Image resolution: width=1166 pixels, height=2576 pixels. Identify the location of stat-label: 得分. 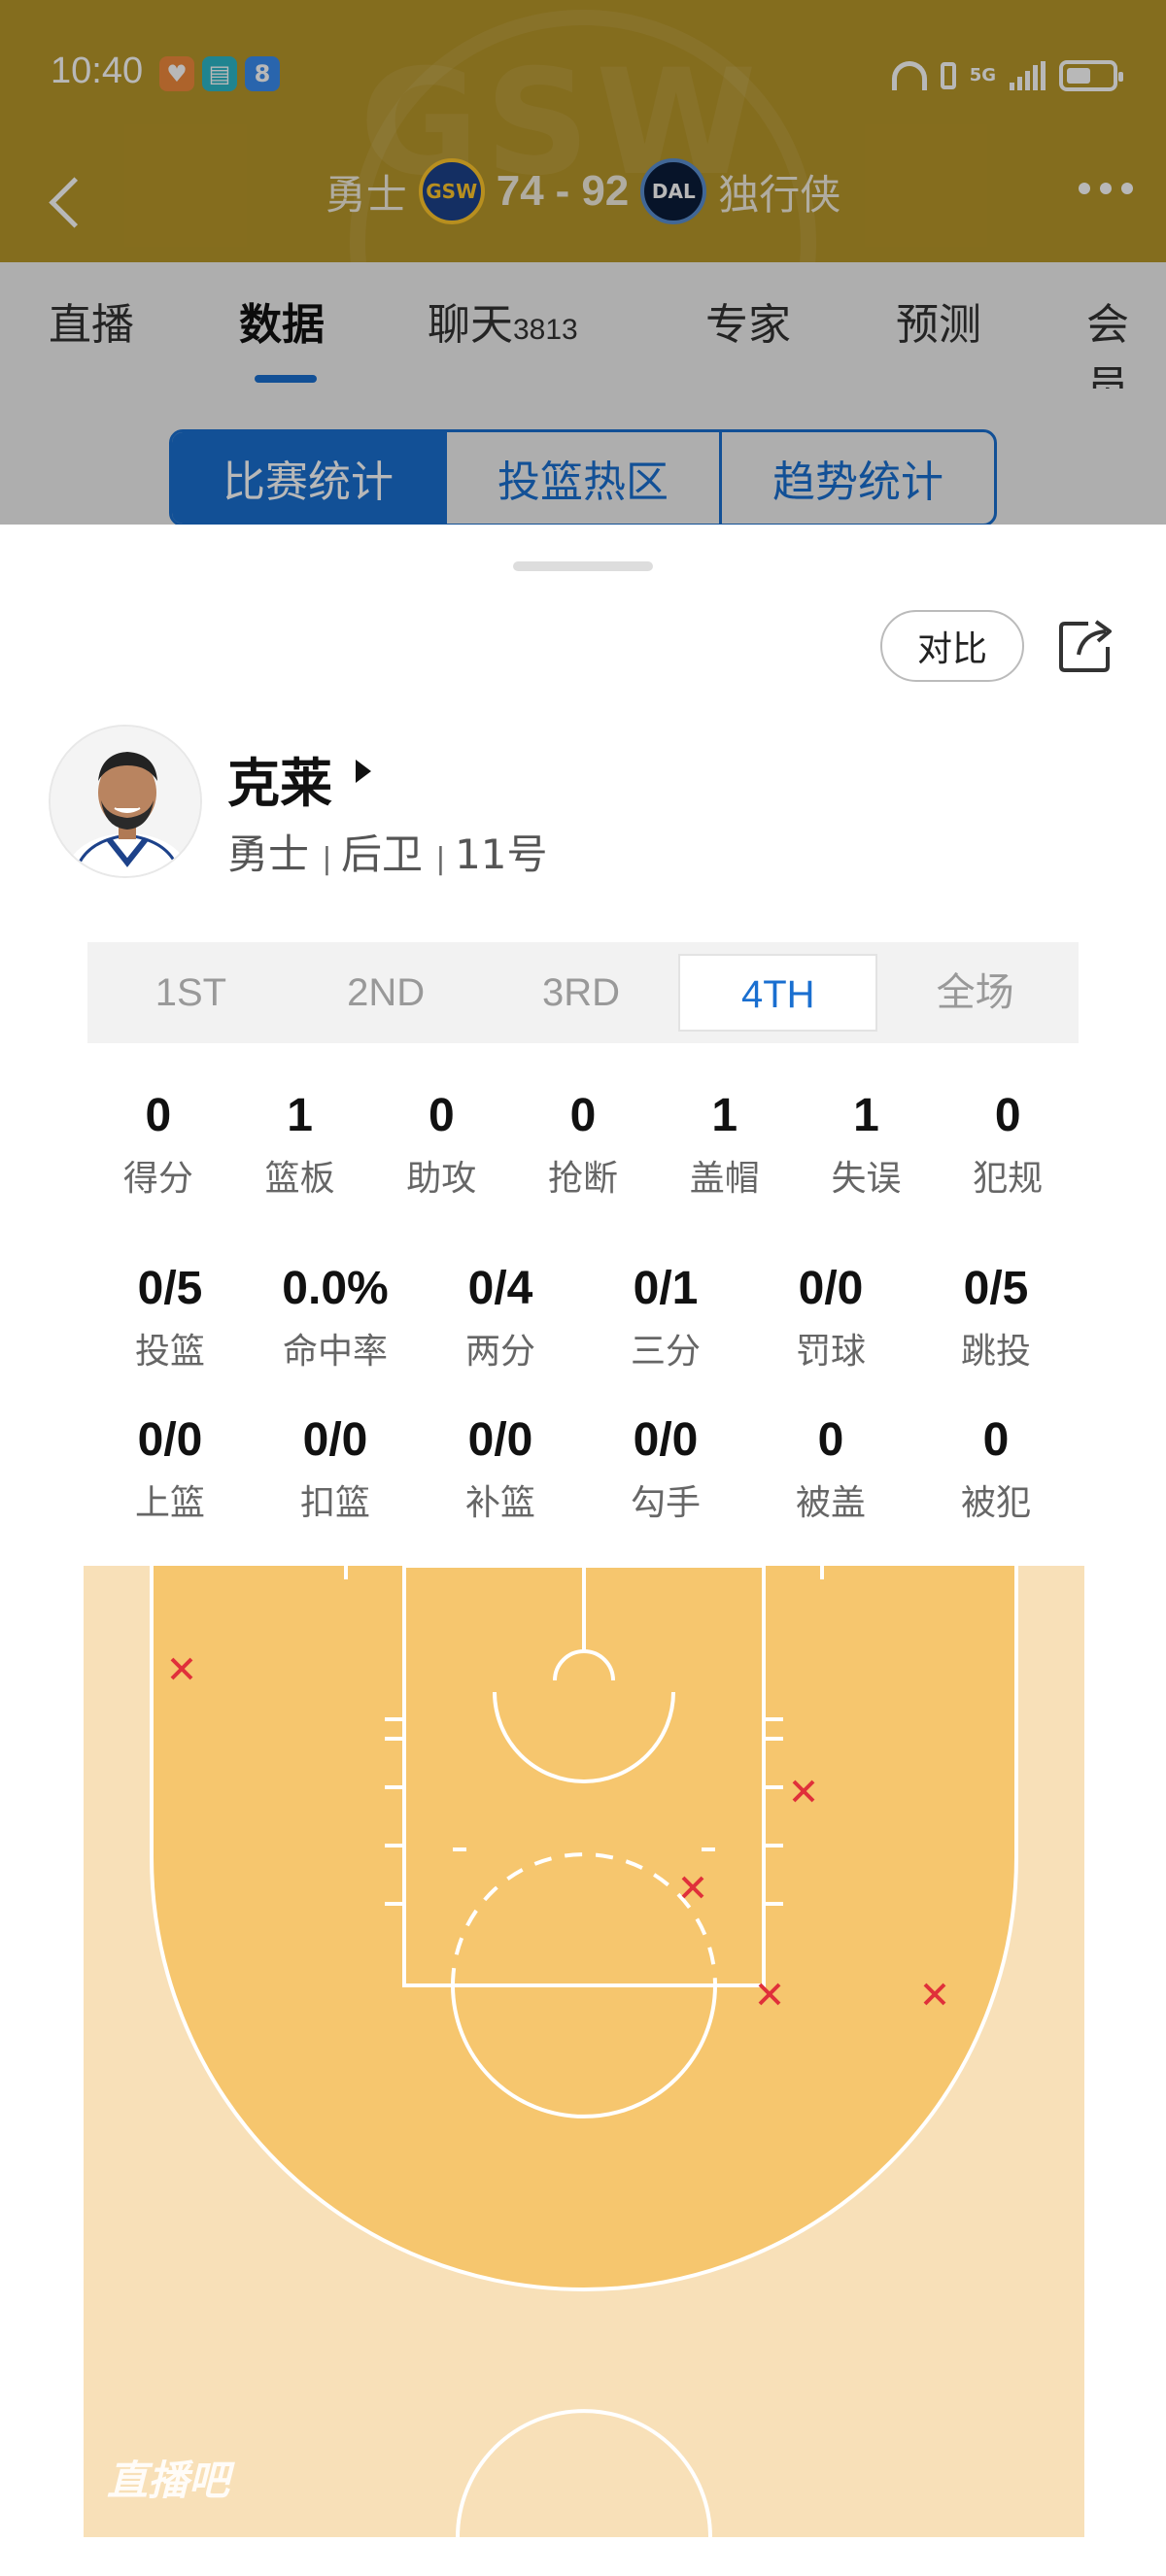
(157, 1179).